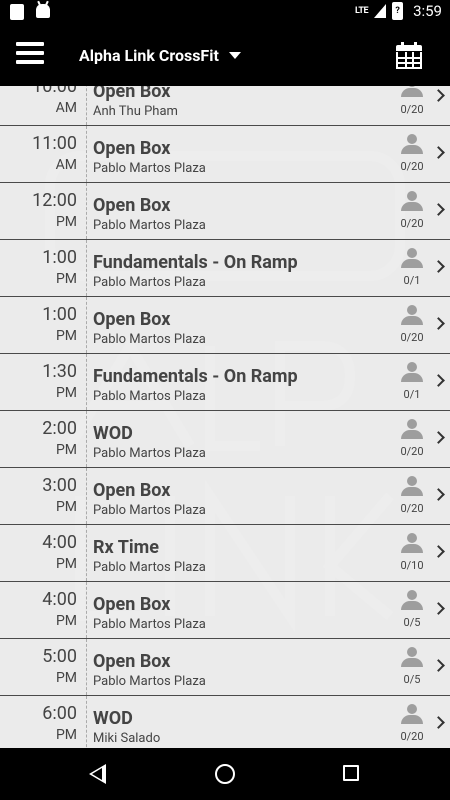  Describe the element at coordinates (380, 11) in the screenshot. I see `signal-icon` at that location.